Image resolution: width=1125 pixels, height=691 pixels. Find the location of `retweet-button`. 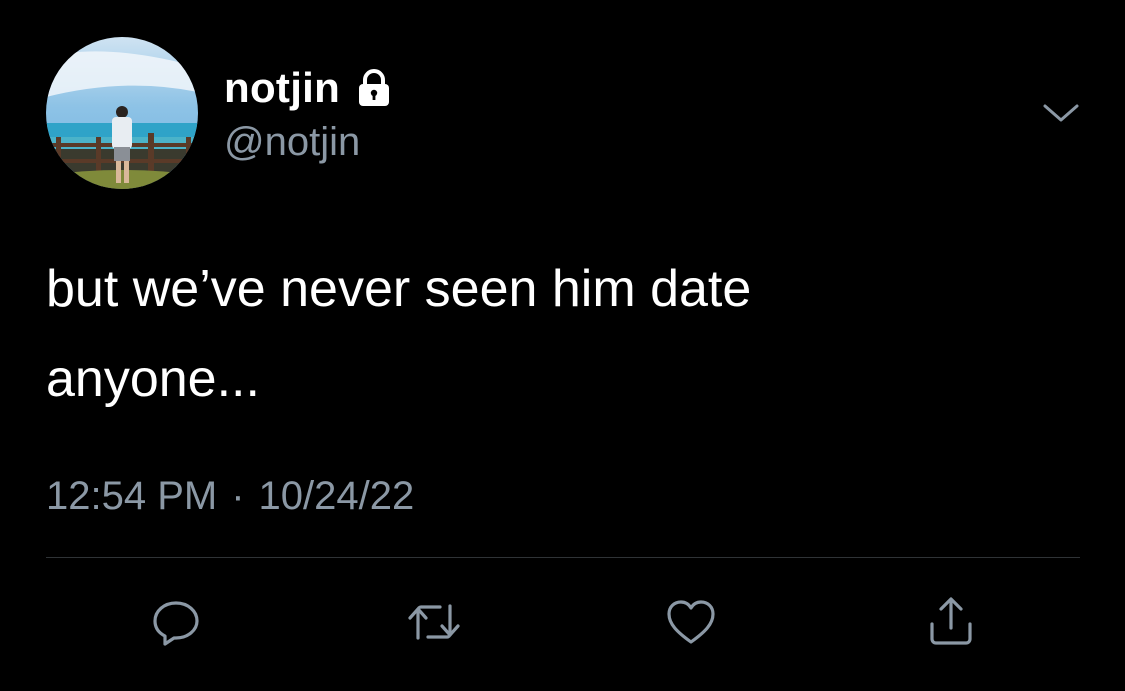

retweet-button is located at coordinates (434, 622).